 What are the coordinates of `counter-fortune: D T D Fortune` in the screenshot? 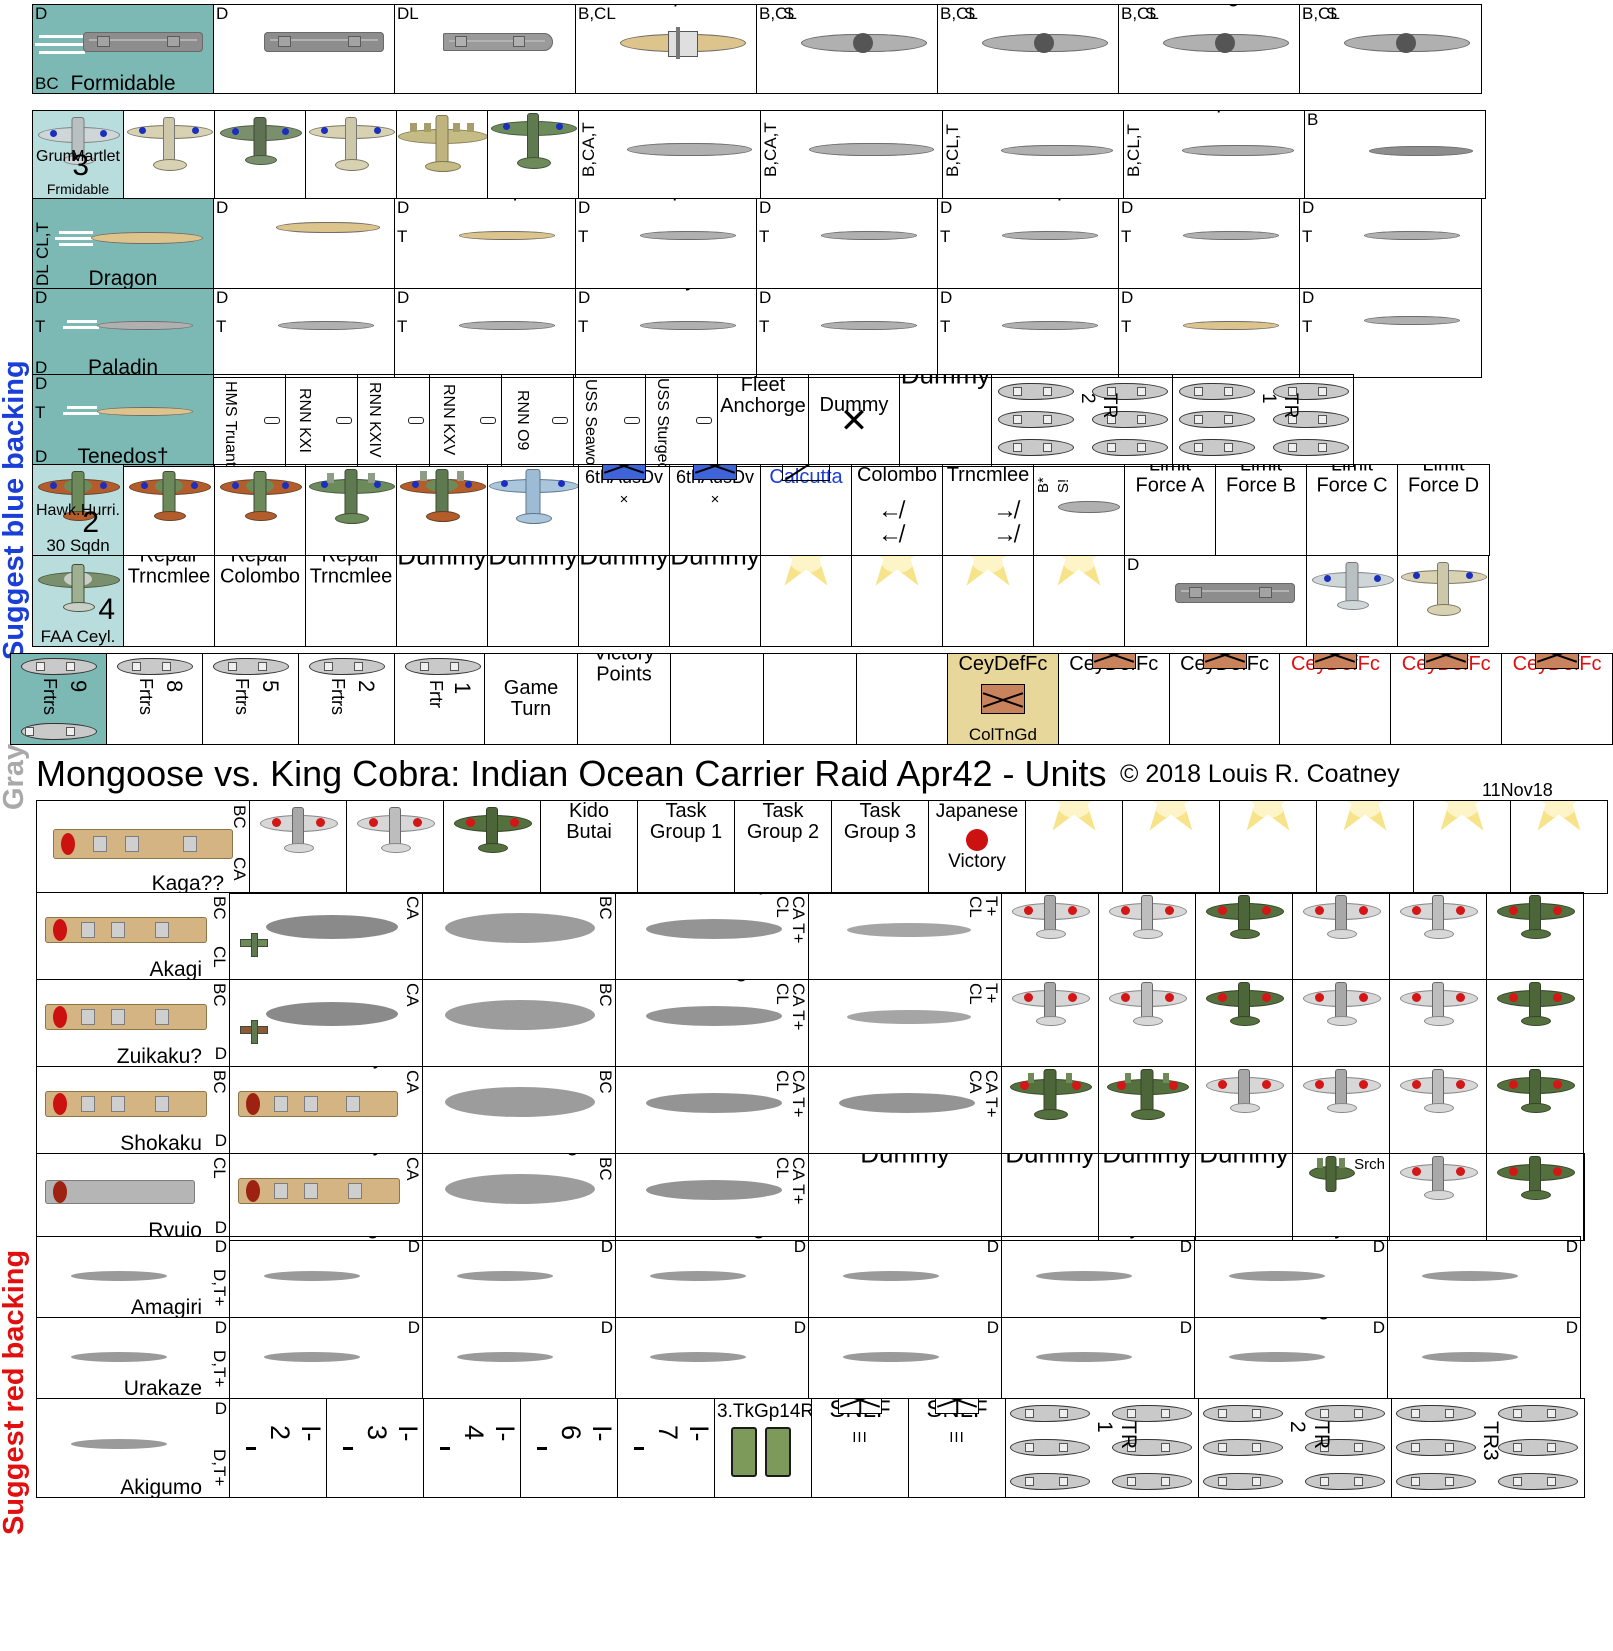 It's located at (847, 333).